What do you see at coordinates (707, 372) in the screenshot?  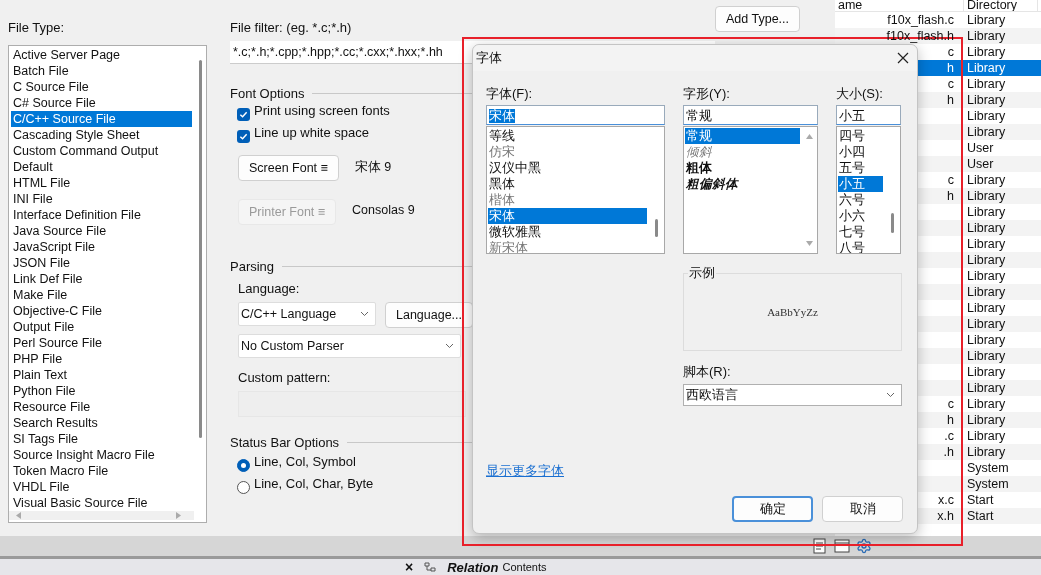 I see `field-label: 脚本(R):` at bounding box center [707, 372].